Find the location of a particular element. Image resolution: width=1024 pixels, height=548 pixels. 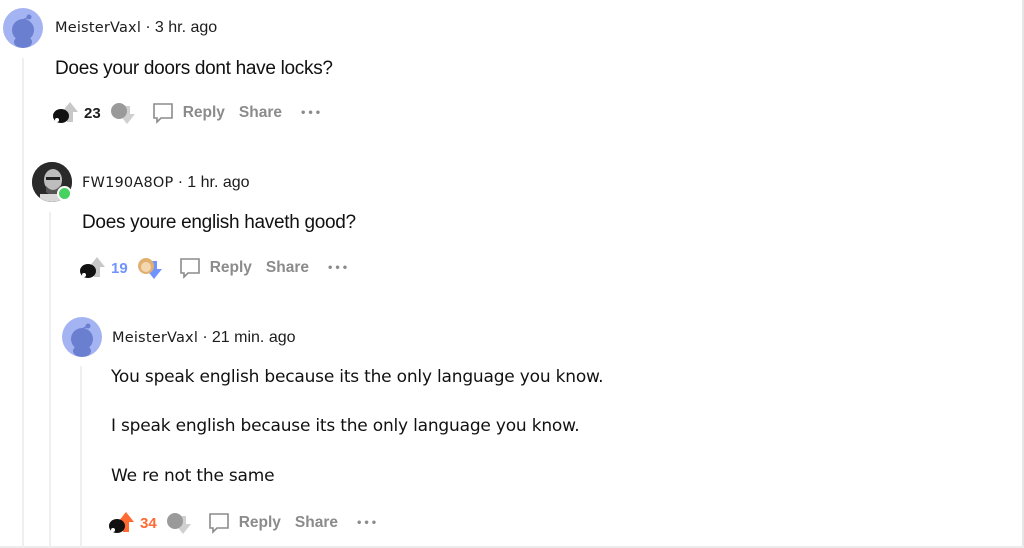

vote-count: 34 is located at coordinates (148, 523).